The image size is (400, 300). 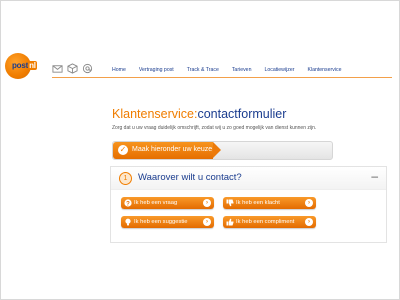 What do you see at coordinates (24, 65) in the screenshot?
I see `logo-text: postnl` at bounding box center [24, 65].